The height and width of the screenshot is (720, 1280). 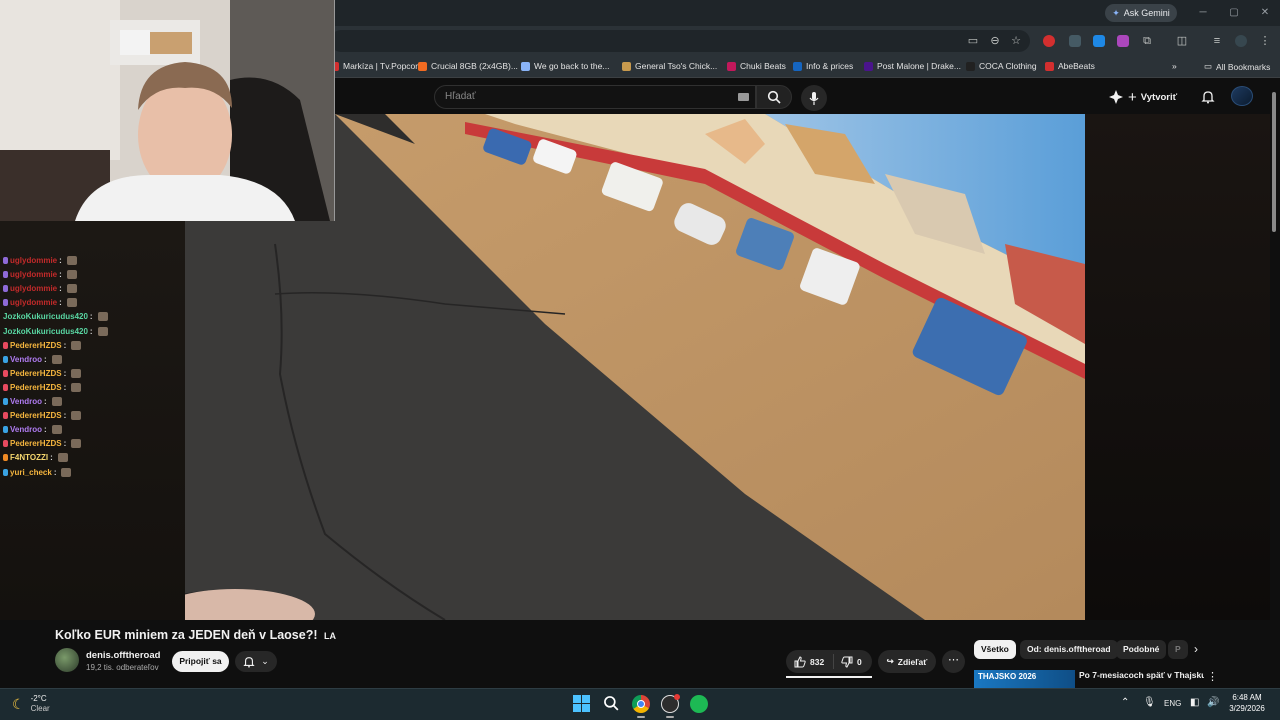 I want to click on share-button: ↪ Zdieľať, so click(x=907, y=661).